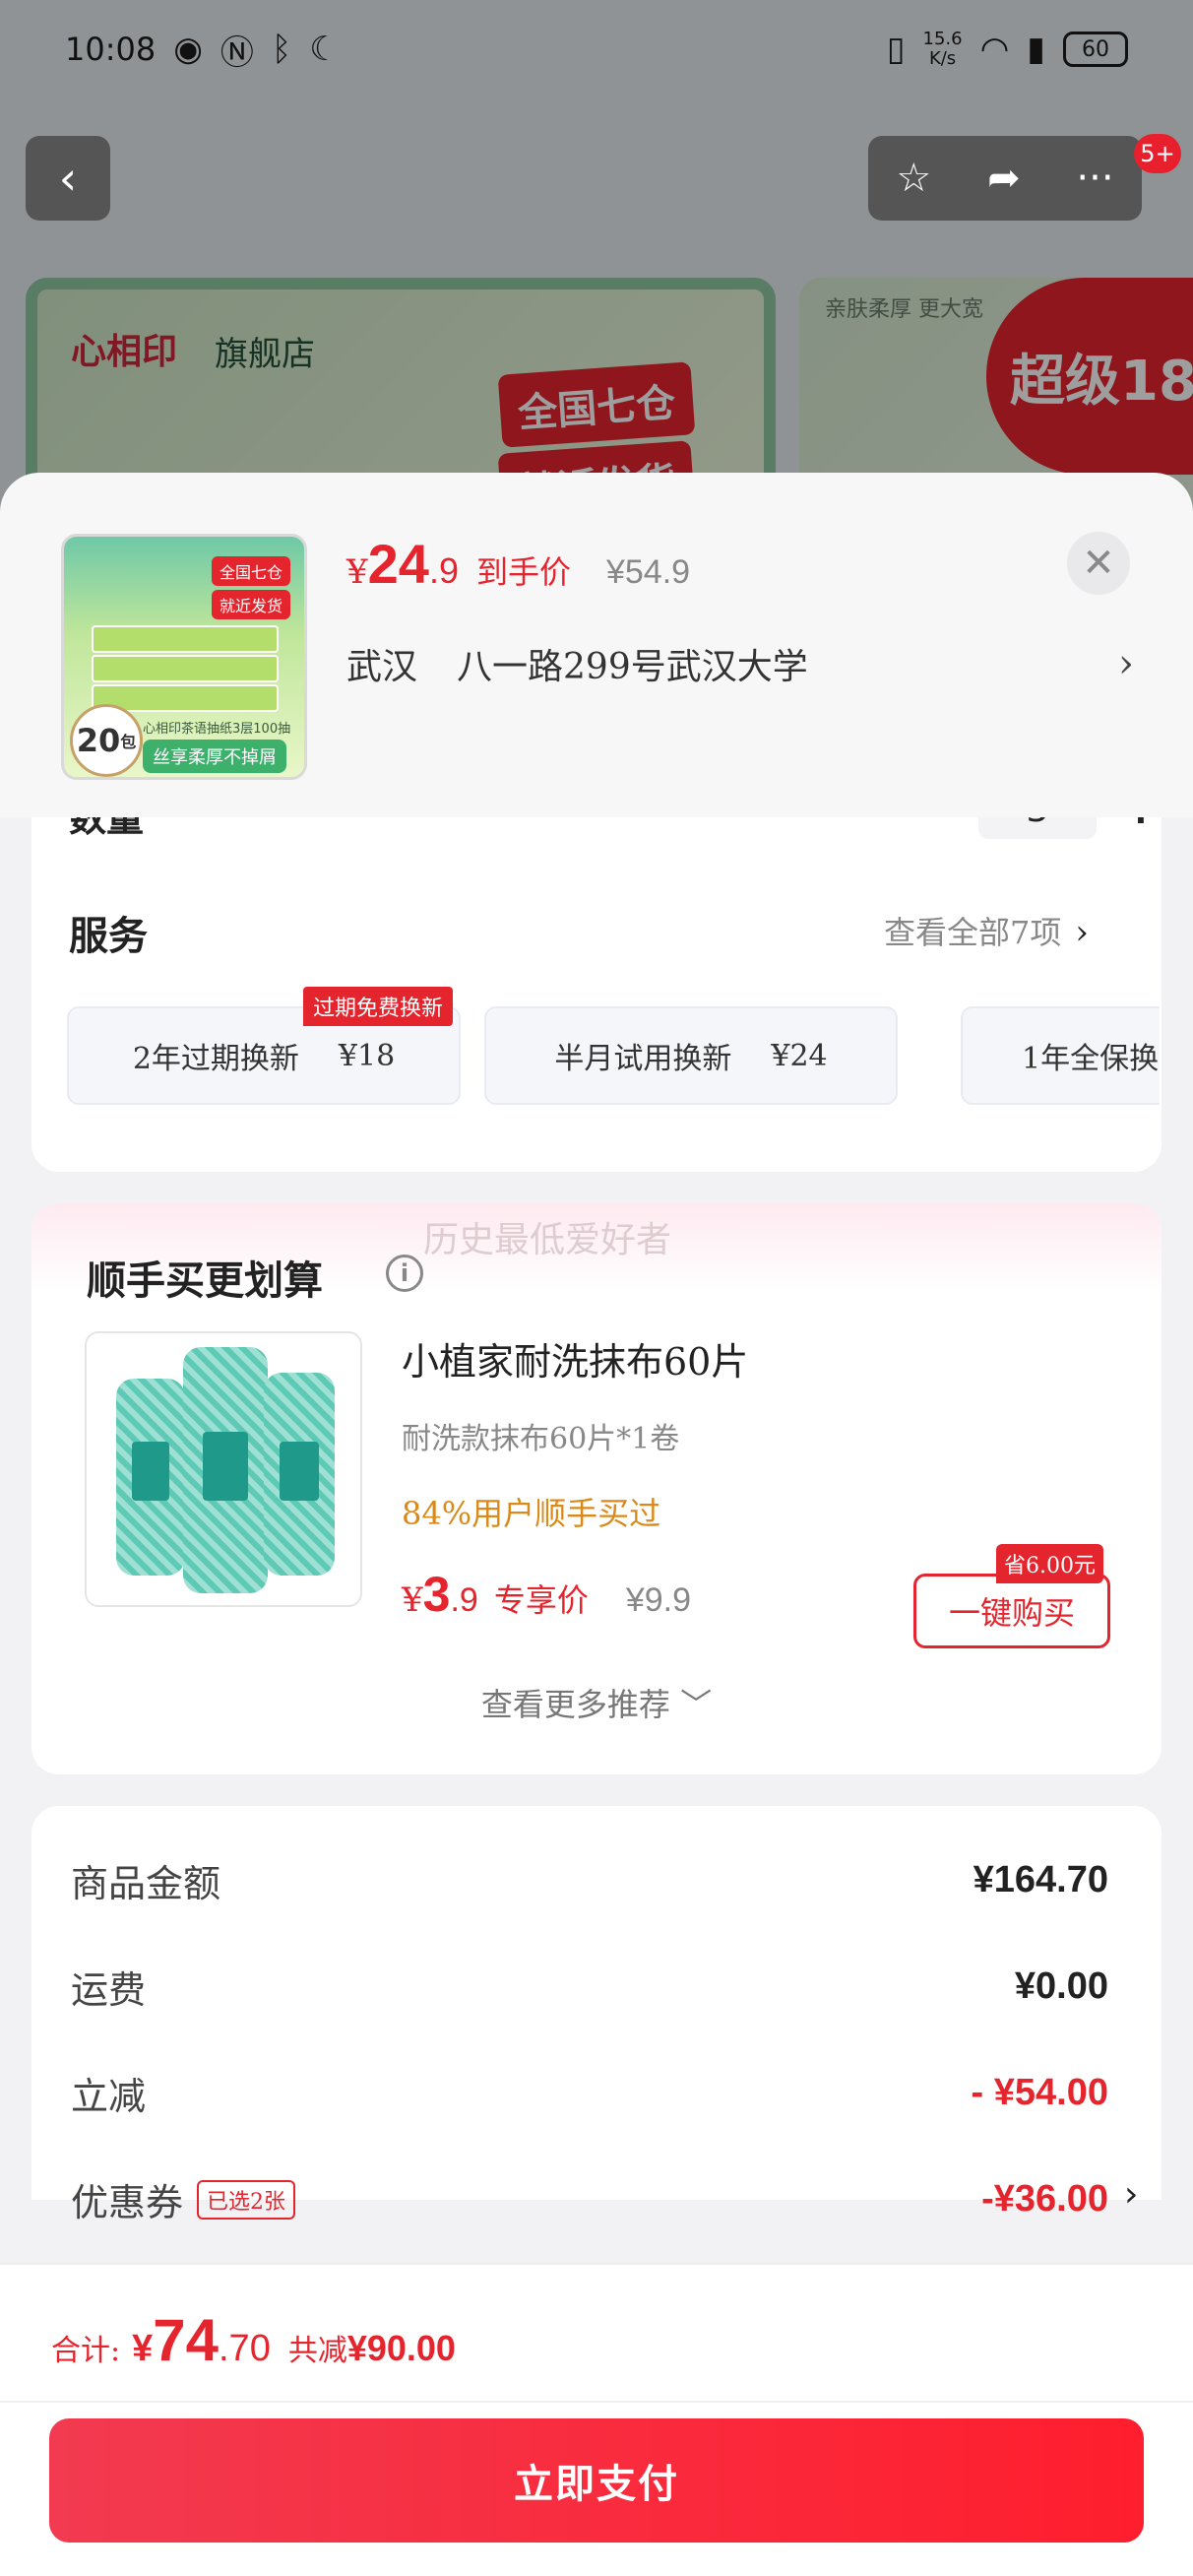 This screenshot has height=2576, width=1193. I want to click on service-promo-tag: 过期免费换新, so click(378, 1006).